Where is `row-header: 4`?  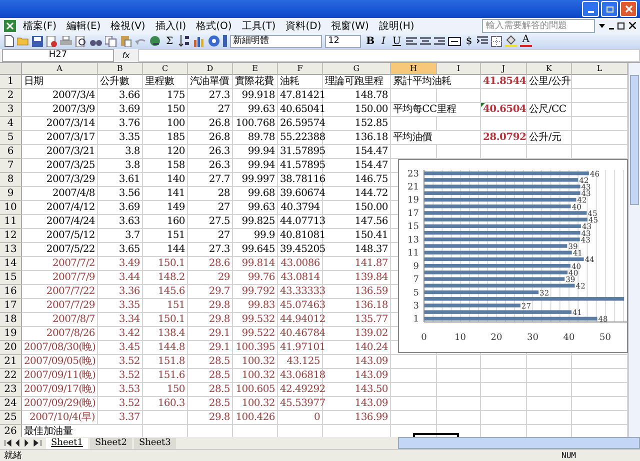
row-header: 4 is located at coordinates (11, 123).